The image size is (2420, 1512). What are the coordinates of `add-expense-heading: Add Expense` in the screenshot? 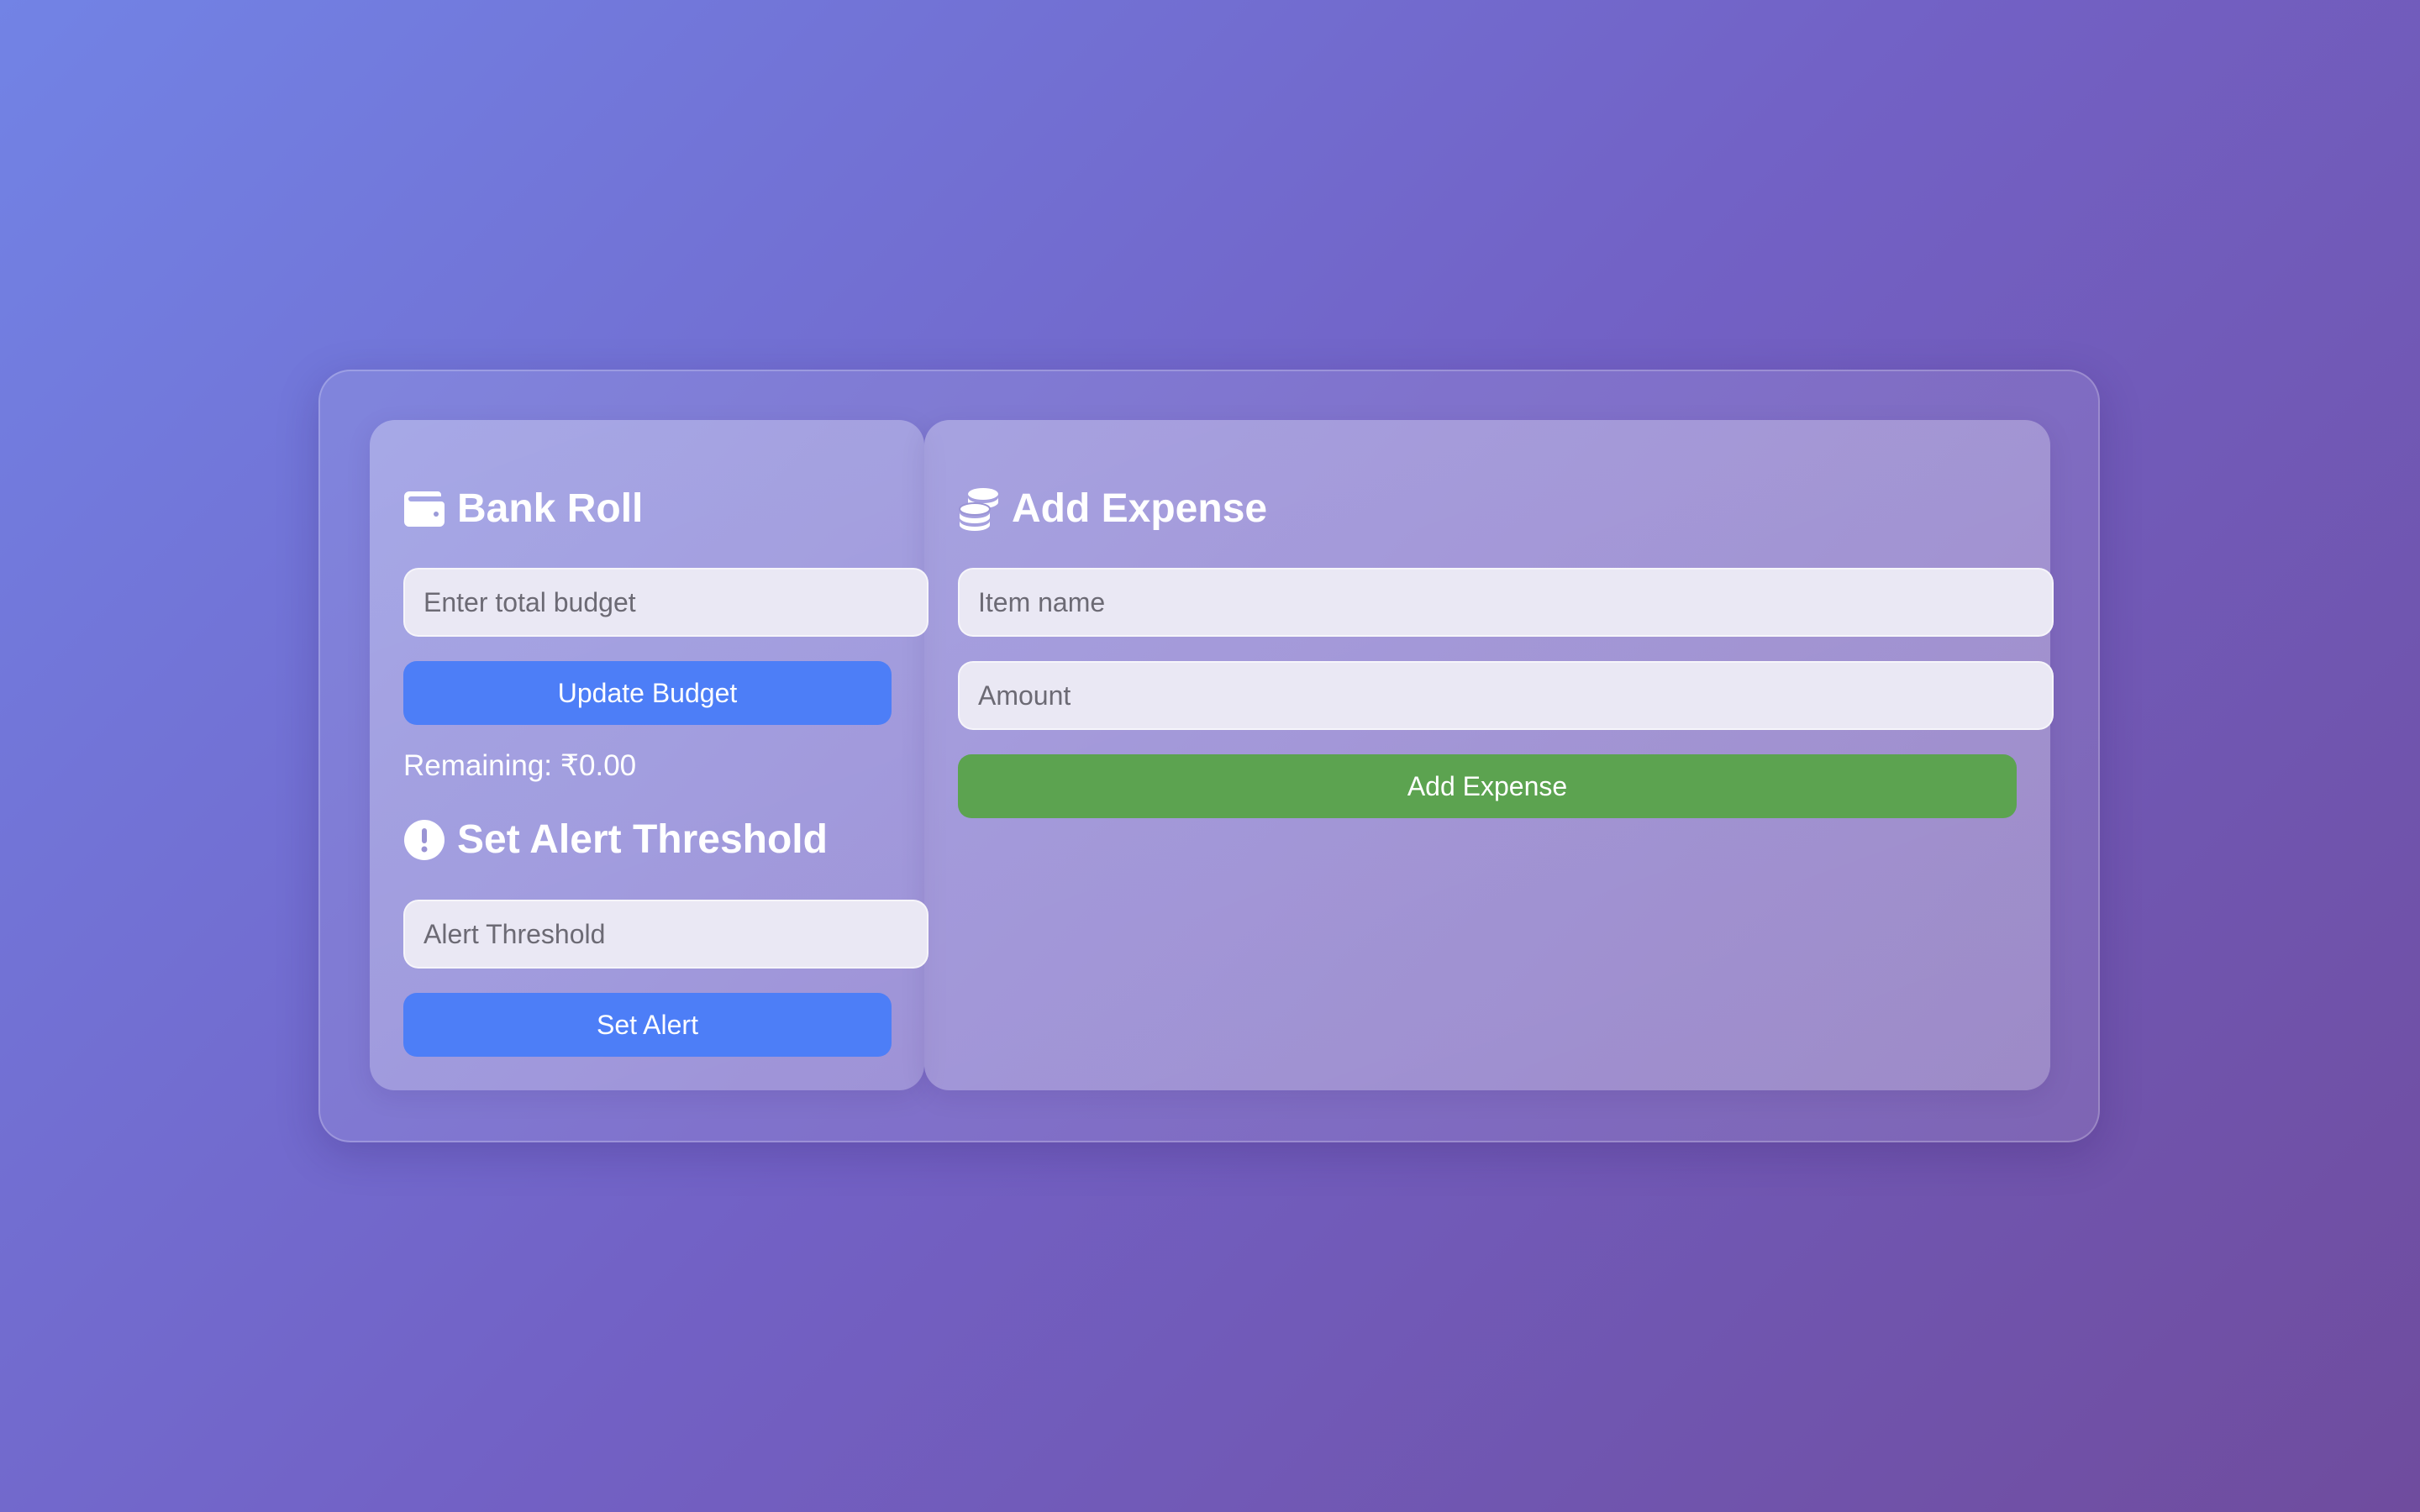 It's located at (1112, 509).